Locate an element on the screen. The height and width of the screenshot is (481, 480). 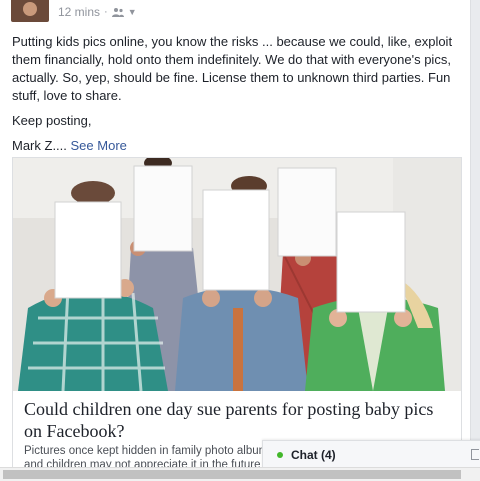
chat-sidebar-toggle: Chat (4) is located at coordinates (371, 454).